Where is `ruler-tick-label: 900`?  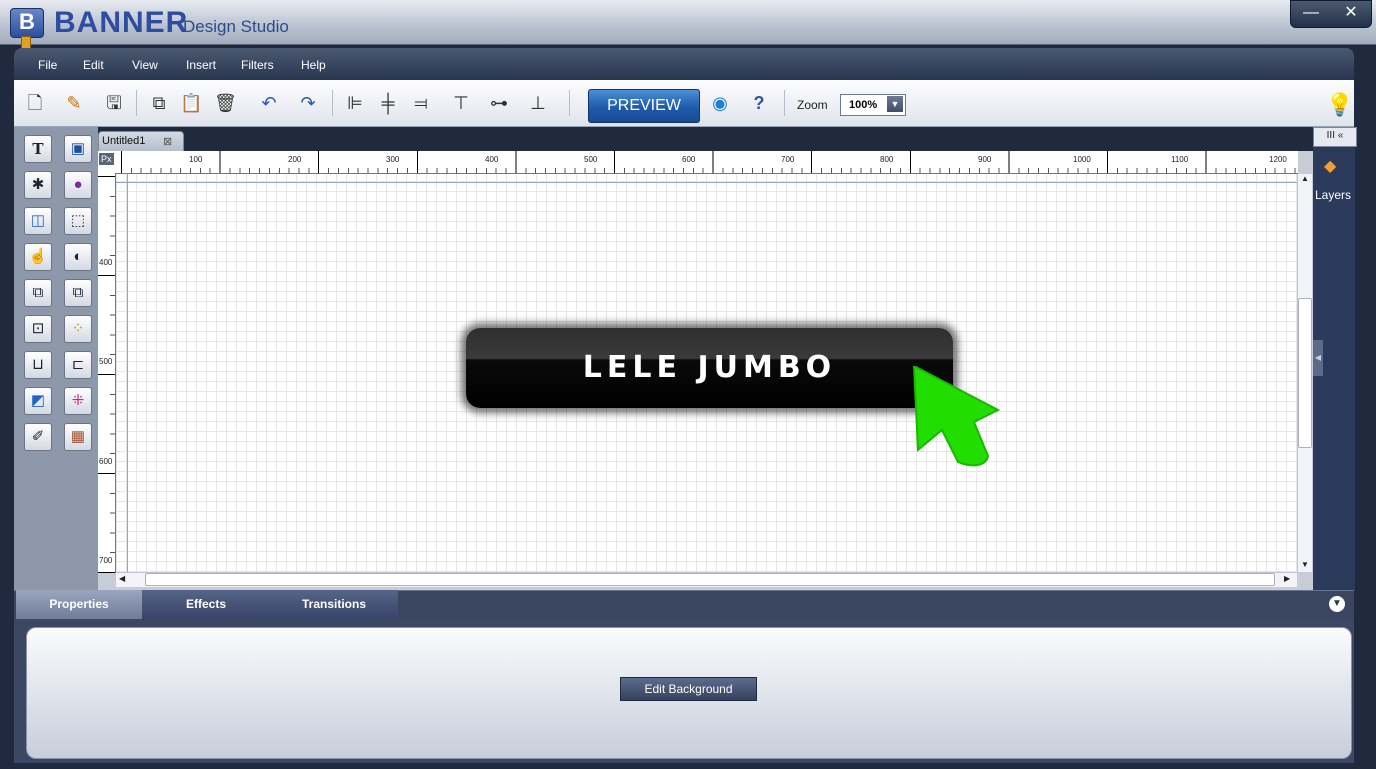
ruler-tick-label: 900 is located at coordinates (985, 159).